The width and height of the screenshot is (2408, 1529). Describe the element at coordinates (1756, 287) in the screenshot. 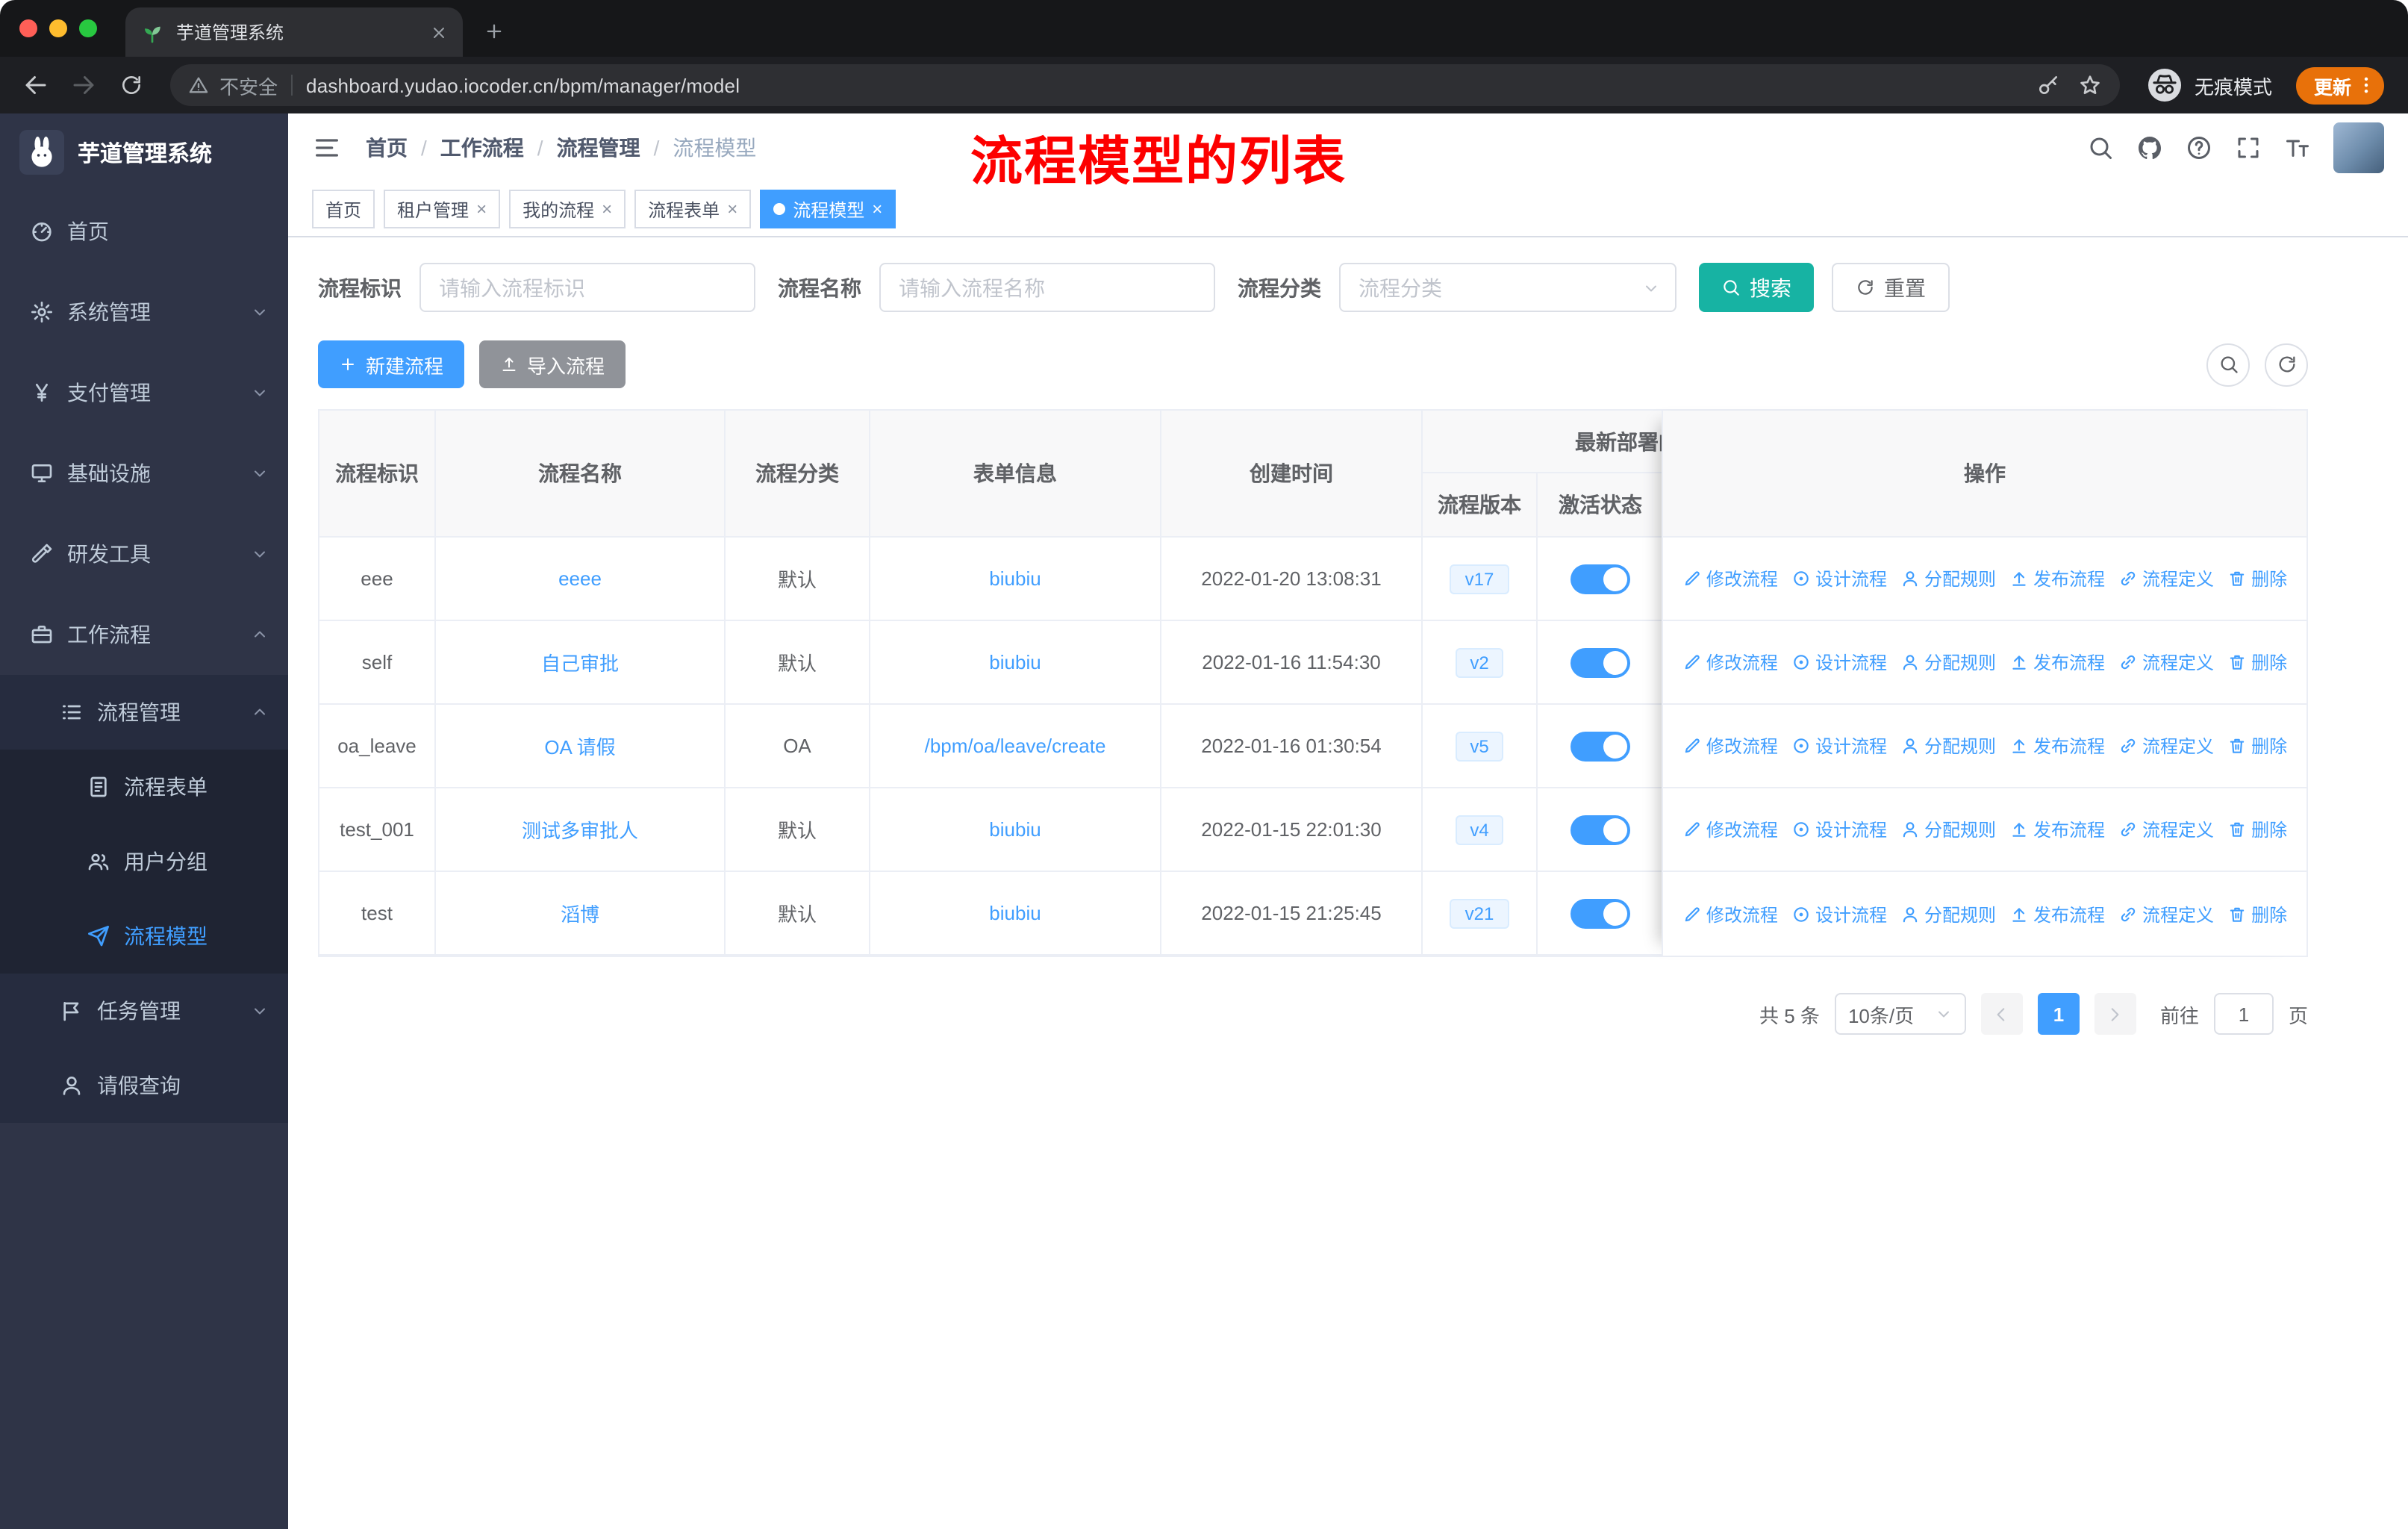

I see `search-button: 搜索` at that location.